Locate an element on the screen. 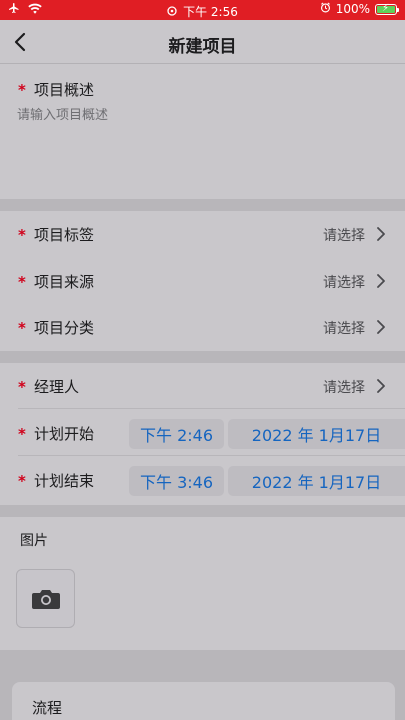 The image size is (405, 720). row-label: 计划结束 is located at coordinates (64, 481).